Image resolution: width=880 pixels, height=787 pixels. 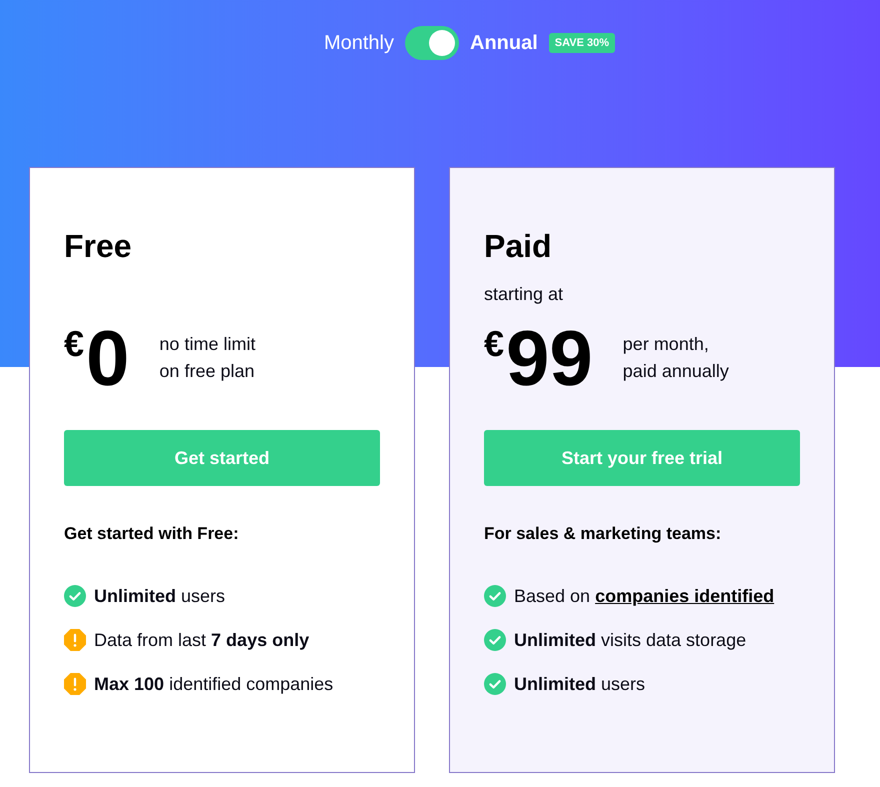 What do you see at coordinates (603, 534) in the screenshot?
I see `features-heading: For sales & marketing teams:` at bounding box center [603, 534].